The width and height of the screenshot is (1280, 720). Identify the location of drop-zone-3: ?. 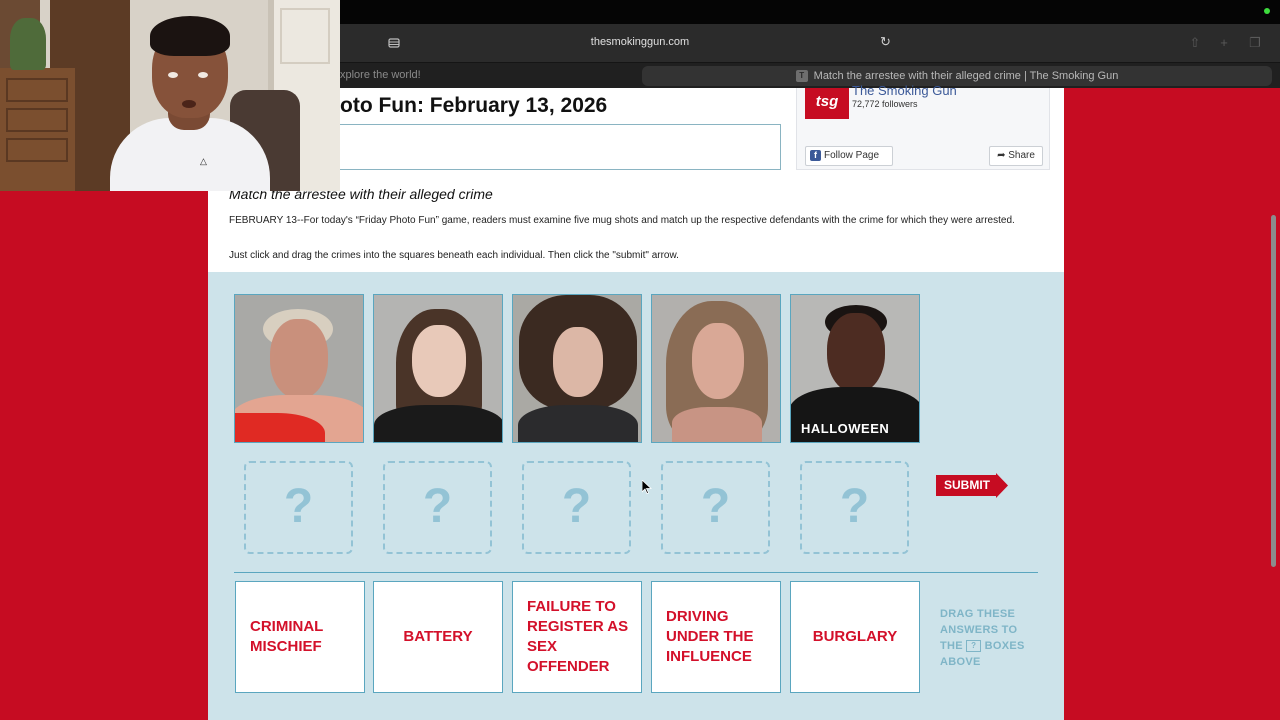
(576, 507).